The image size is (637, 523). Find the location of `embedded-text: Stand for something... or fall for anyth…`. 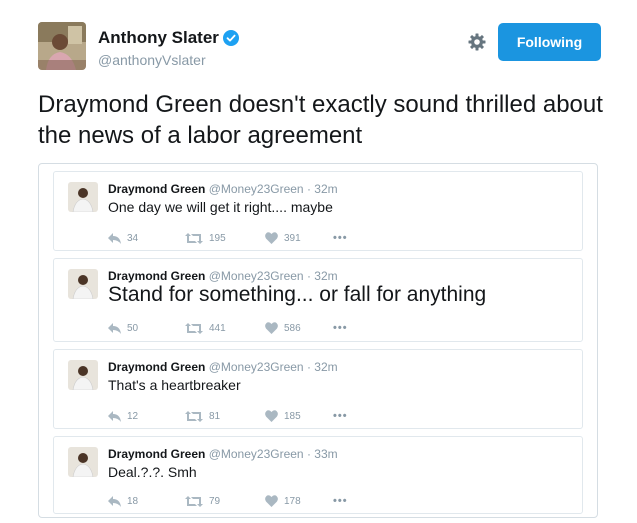

embedded-text: Stand for something... or fall for anyth… is located at coordinates (297, 294).